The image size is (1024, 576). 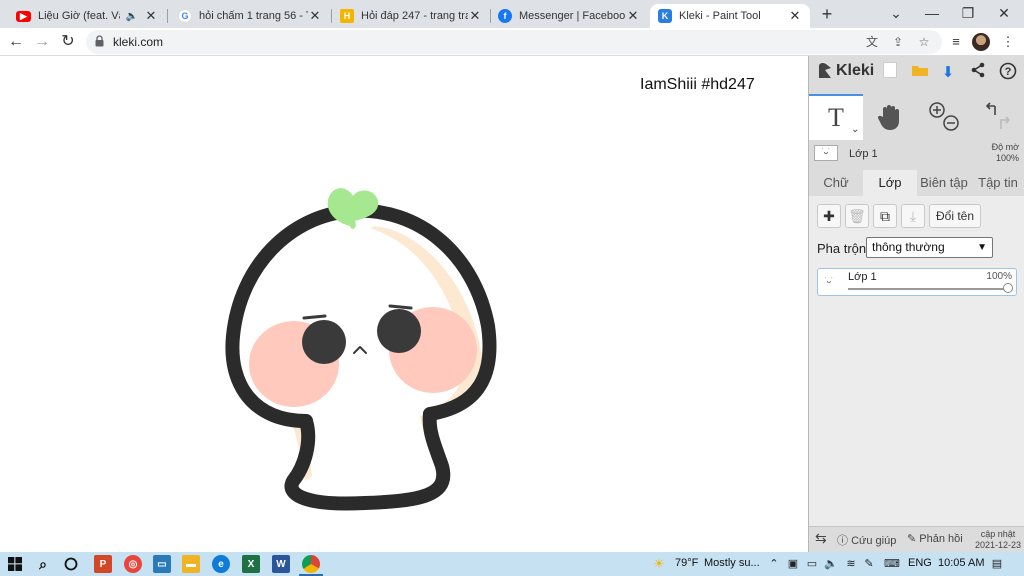 What do you see at coordinates (981, 42) in the screenshot?
I see `avatar` at bounding box center [981, 42].